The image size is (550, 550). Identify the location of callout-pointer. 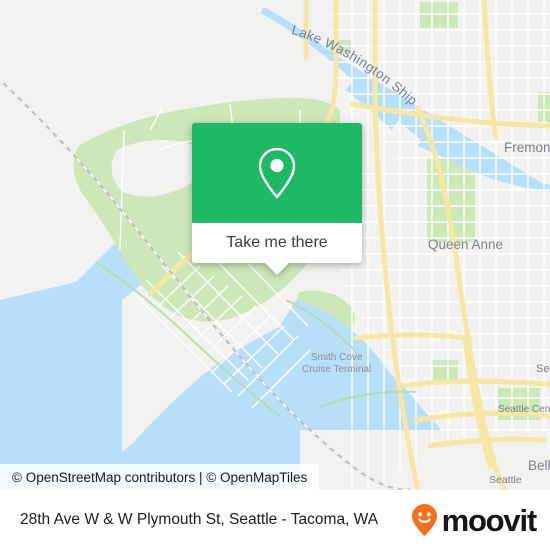
(277, 268).